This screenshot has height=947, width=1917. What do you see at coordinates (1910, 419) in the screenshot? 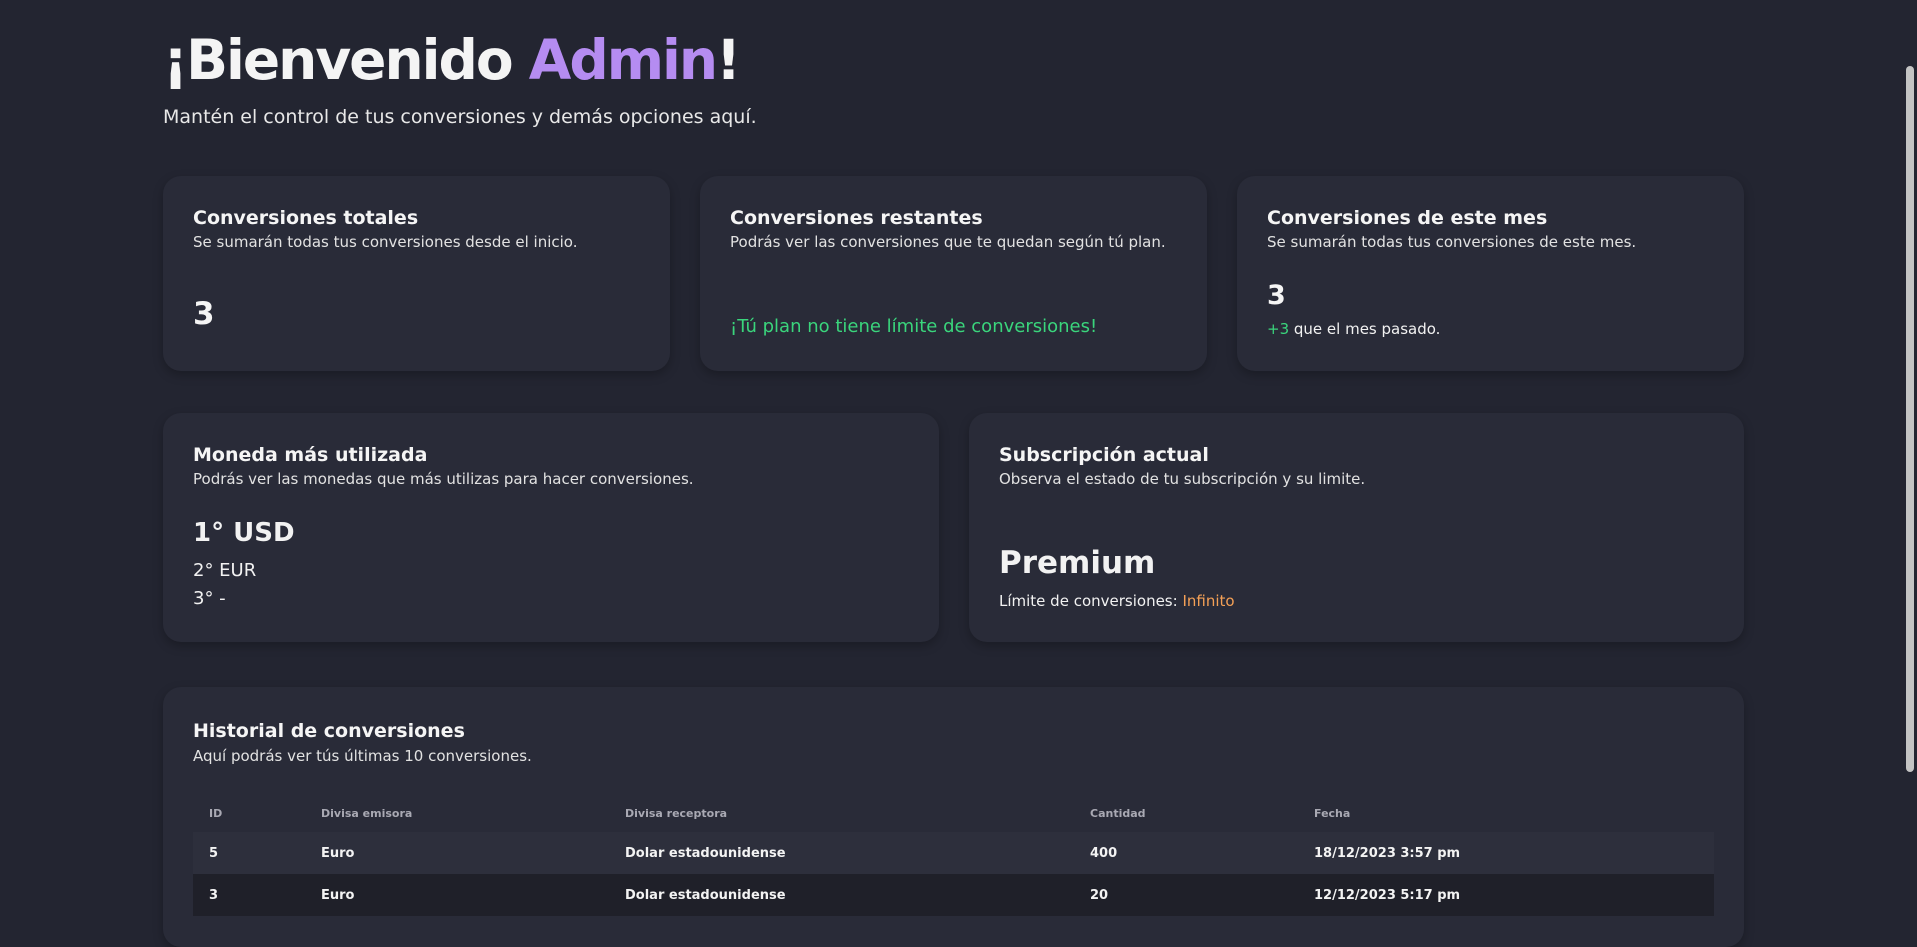
I see `scrollbar-thumb` at bounding box center [1910, 419].